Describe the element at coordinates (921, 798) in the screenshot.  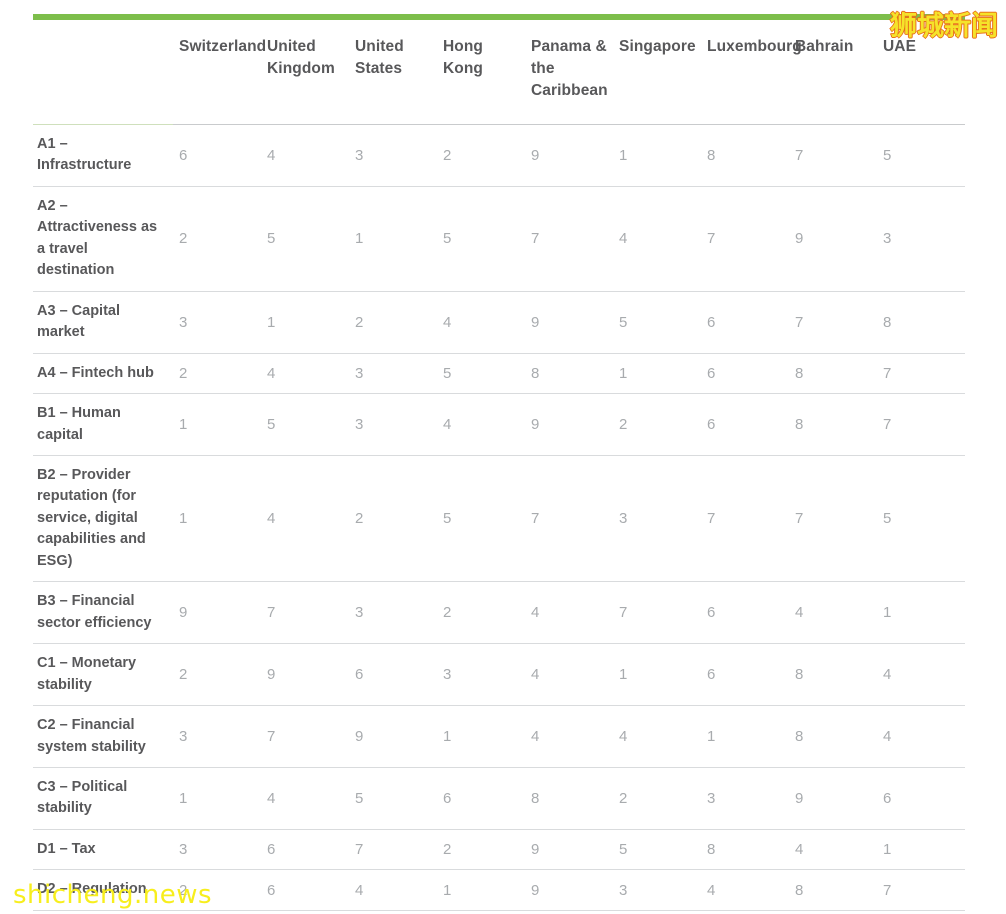
I see `cell-c3-uae: 6` at that location.